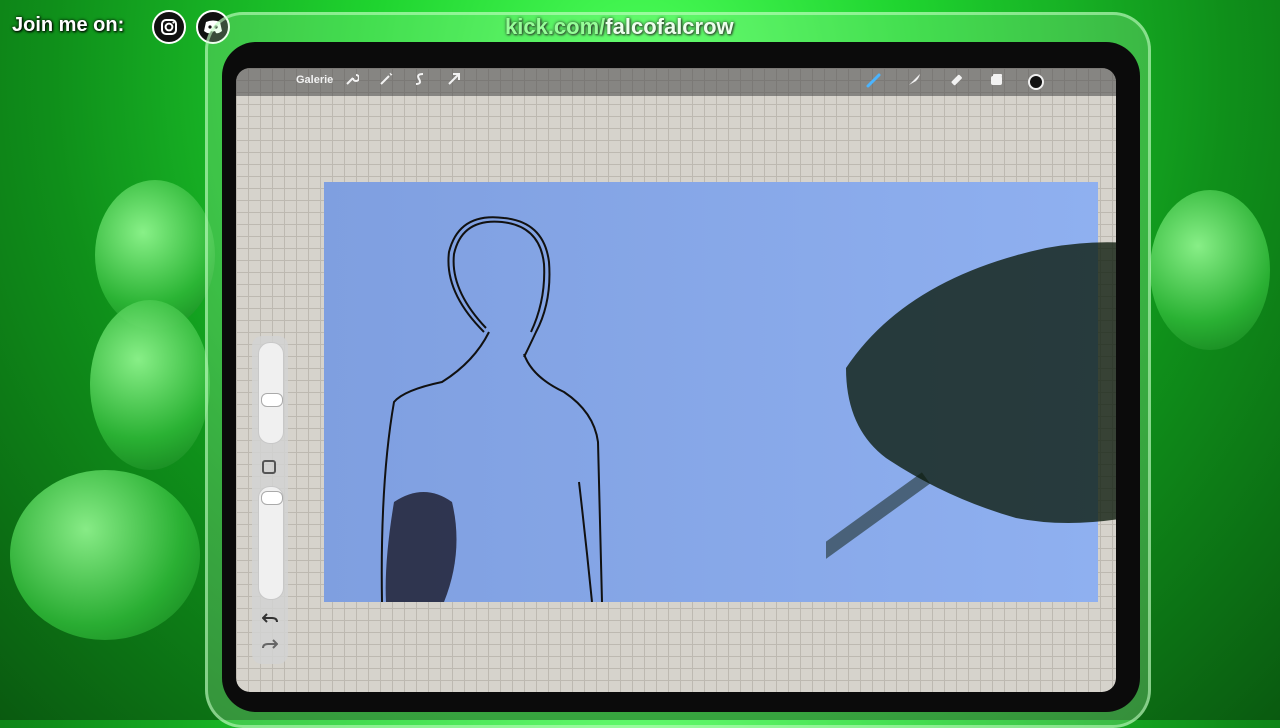 The width and height of the screenshot is (1280, 728). What do you see at coordinates (454, 82) in the screenshot?
I see `transform-arrow-icon` at bounding box center [454, 82].